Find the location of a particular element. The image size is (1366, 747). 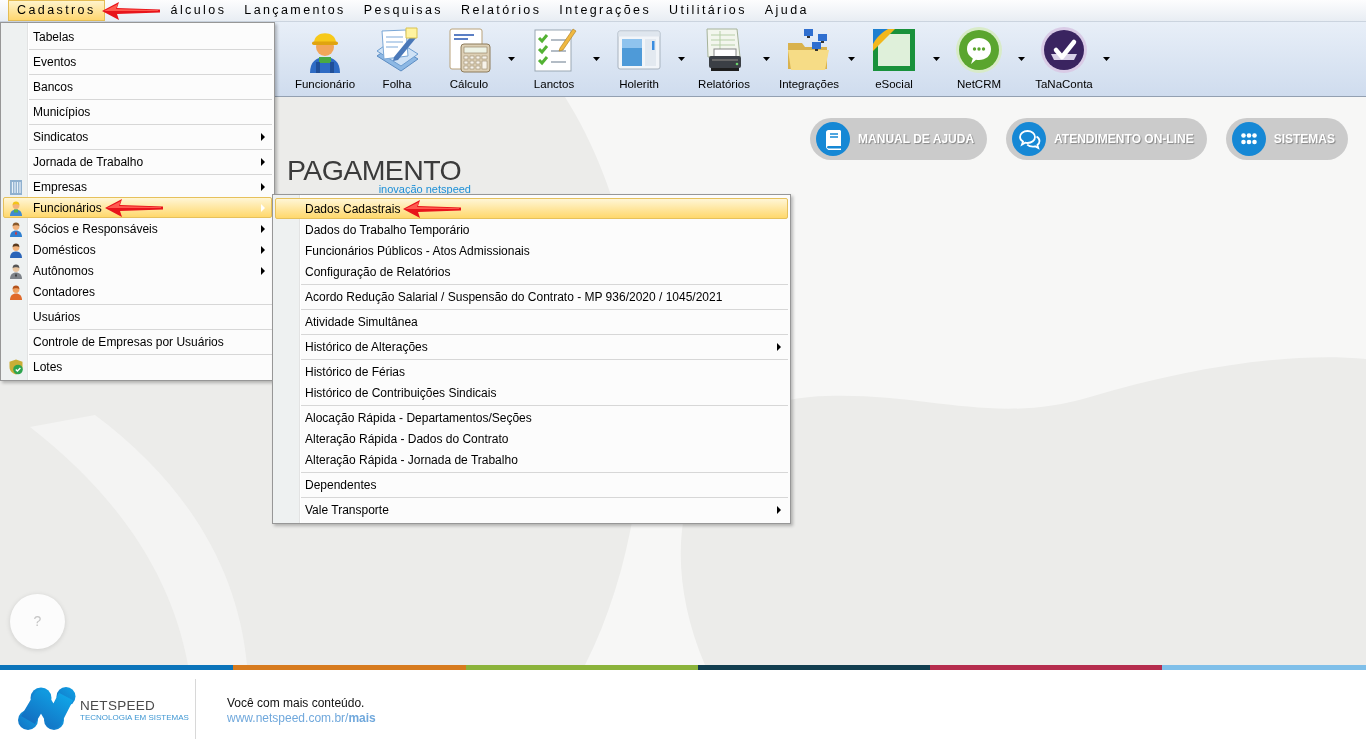

product-title: PAGAMENTO is located at coordinates (374, 170).